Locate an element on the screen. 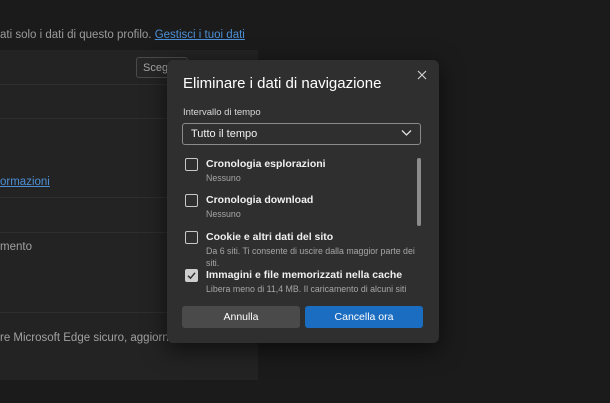 The image size is (610, 403). option-title: Immagini e file memorizzati nella cache is located at coordinates (304, 275).